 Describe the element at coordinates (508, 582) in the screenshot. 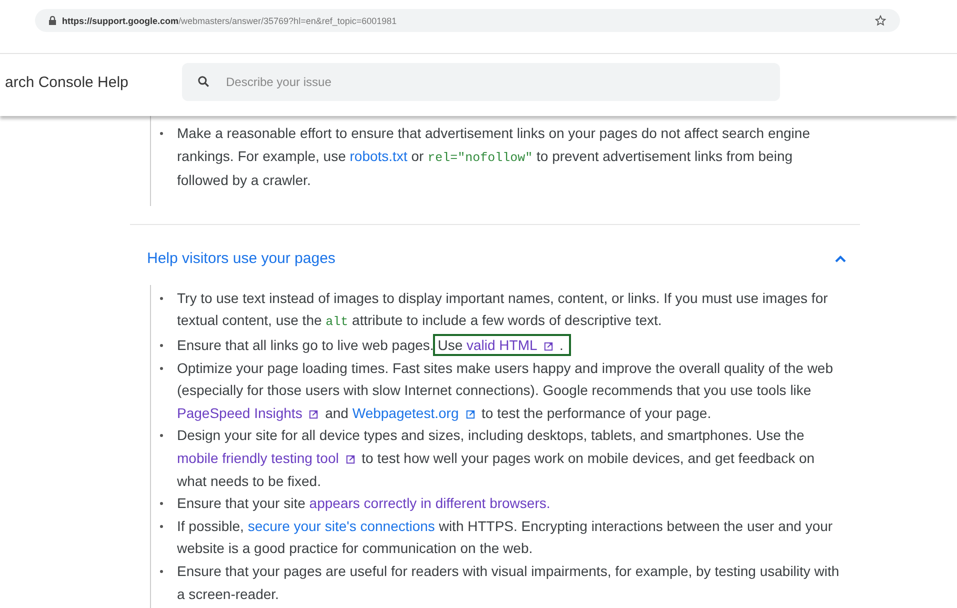

I see `list-item-text: Ensure that your pages are useful for readers with visual impairments, for example, by testing usability with a screen-reader.` at that location.